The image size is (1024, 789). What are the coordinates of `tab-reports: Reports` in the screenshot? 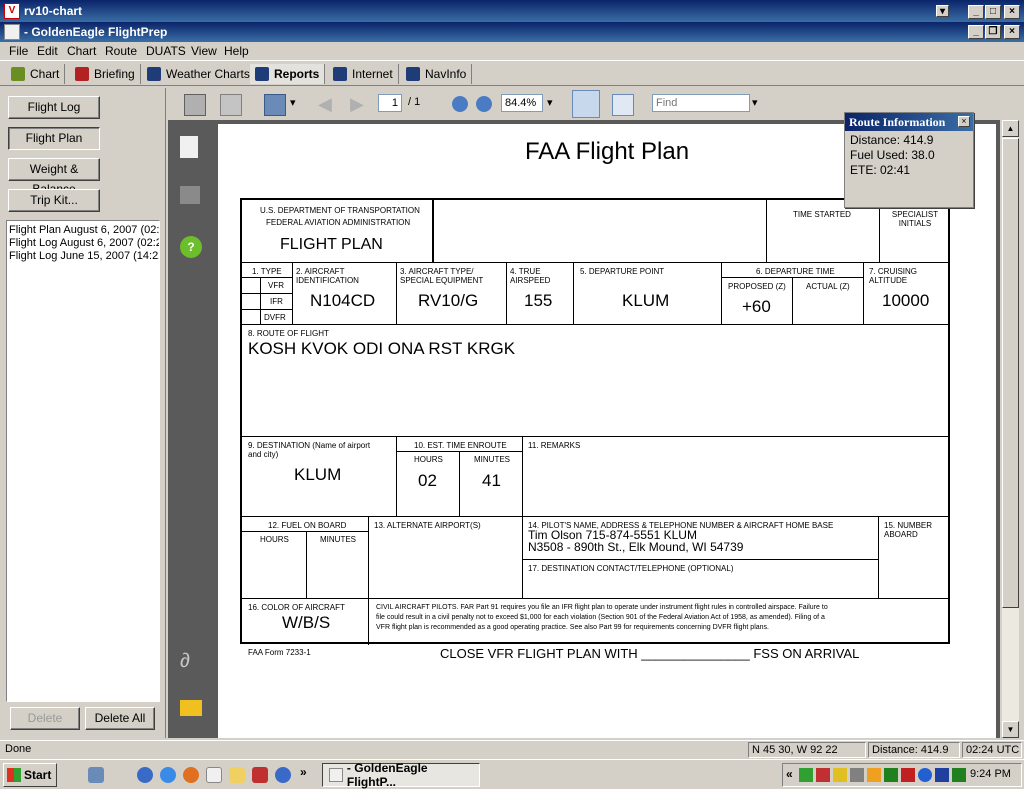 It's located at (288, 74).